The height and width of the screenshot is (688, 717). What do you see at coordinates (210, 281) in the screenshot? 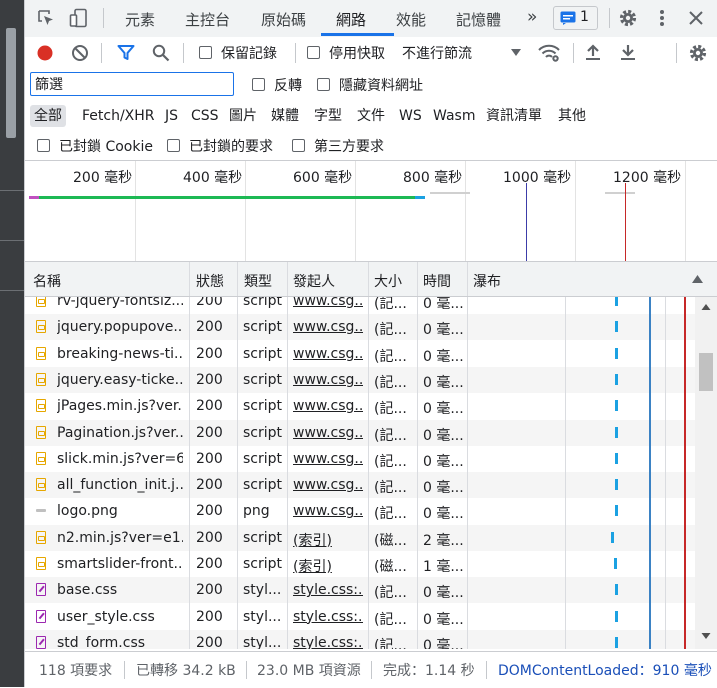
I see `column-header-status: 狀態` at bounding box center [210, 281].